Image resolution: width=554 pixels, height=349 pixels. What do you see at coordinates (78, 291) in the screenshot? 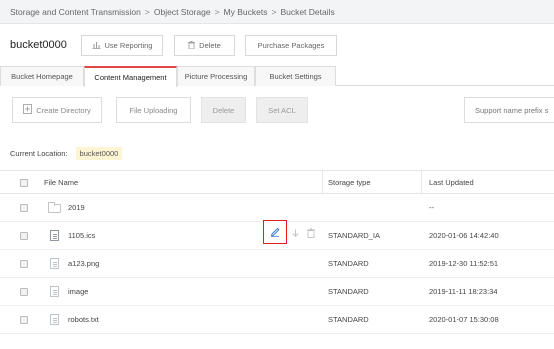
I see `file-name: image` at bounding box center [78, 291].